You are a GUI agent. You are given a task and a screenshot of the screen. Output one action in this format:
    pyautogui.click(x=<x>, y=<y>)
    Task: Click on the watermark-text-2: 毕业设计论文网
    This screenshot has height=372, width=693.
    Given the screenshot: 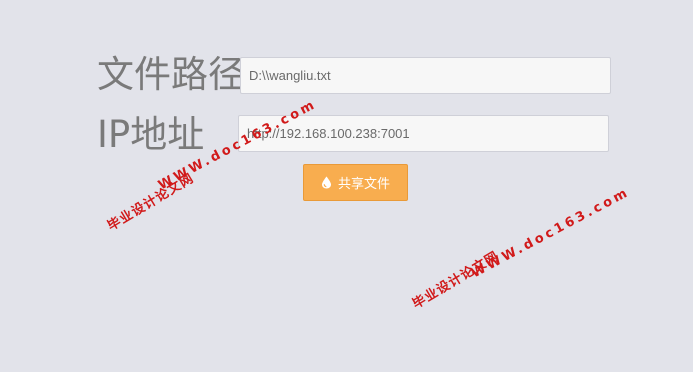 What is the action you would take?
    pyautogui.click(x=456, y=280)
    